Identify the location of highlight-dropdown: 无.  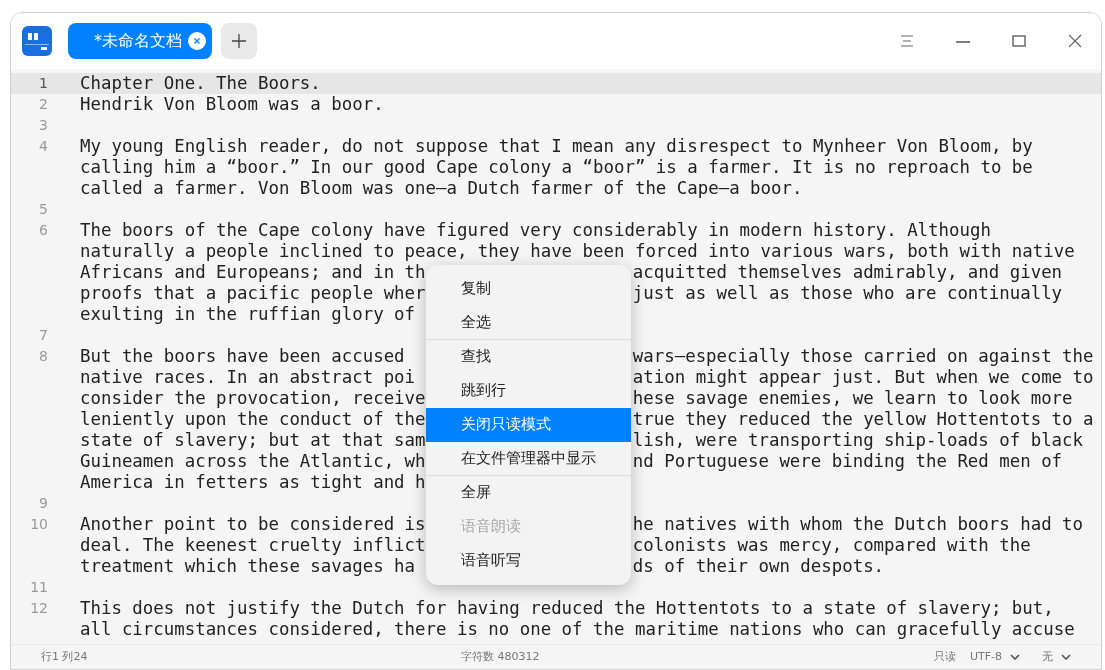
(1056, 657).